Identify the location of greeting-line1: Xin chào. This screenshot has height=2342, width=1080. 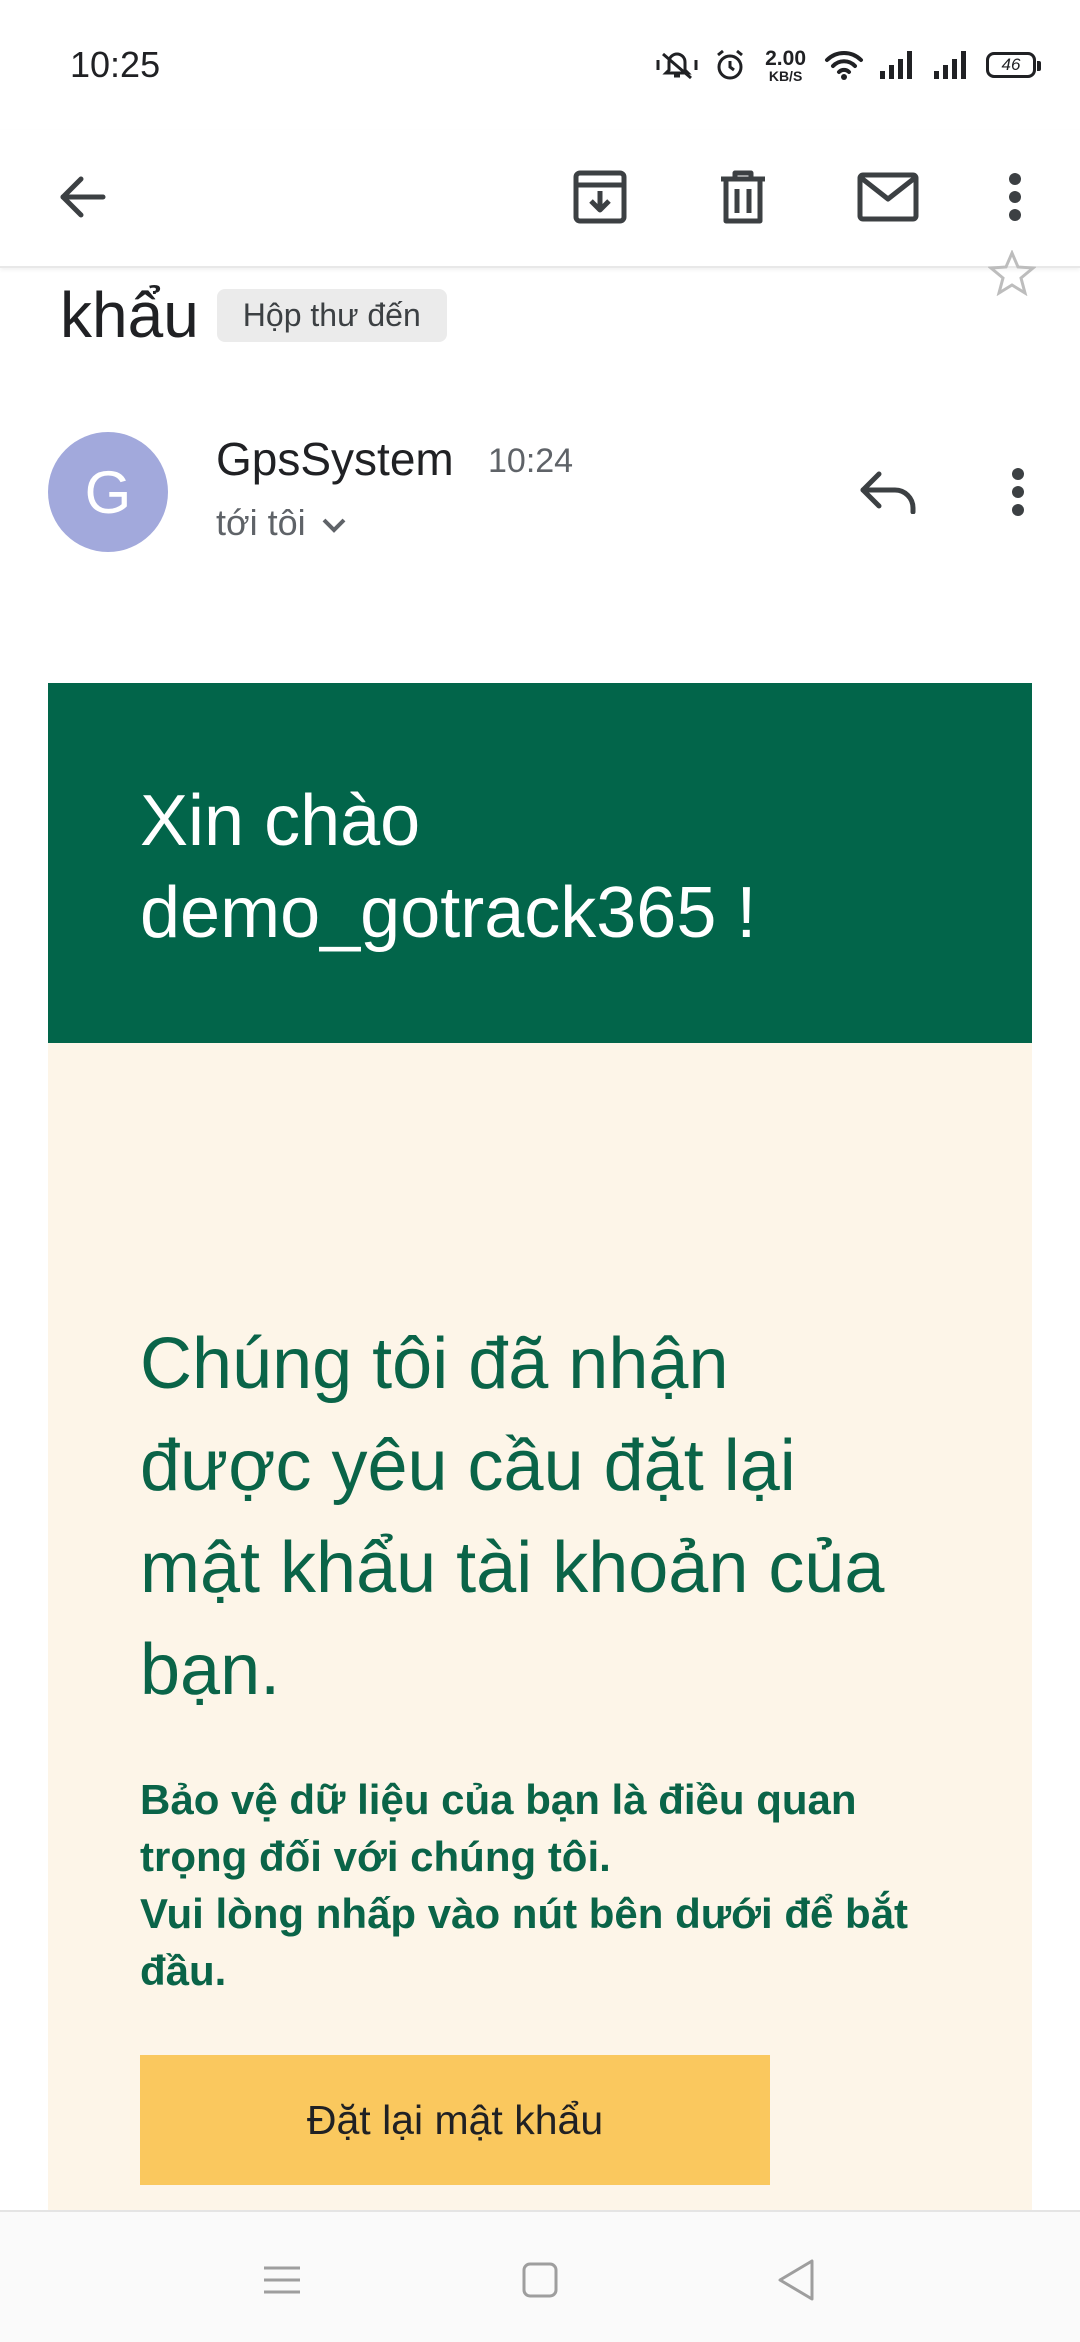
(280, 821).